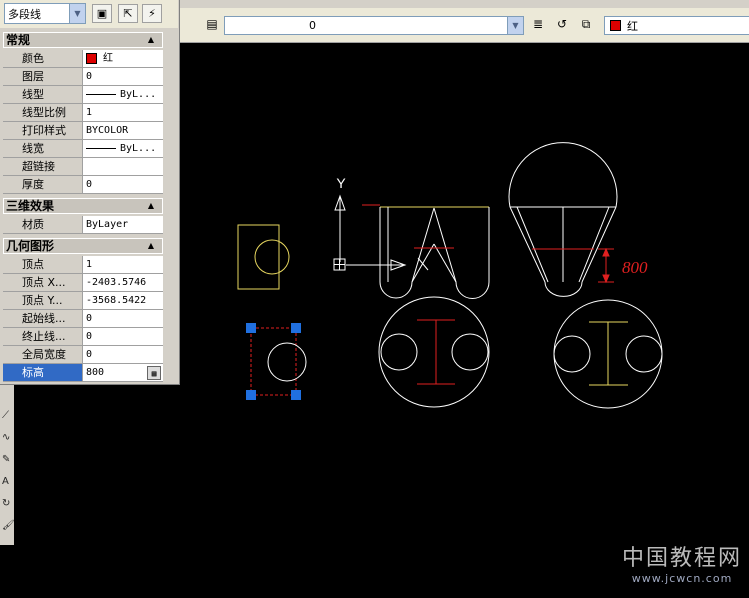 The image size is (749, 598). I want to click on polyline-tool-icon: ∿, so click(8, 438).